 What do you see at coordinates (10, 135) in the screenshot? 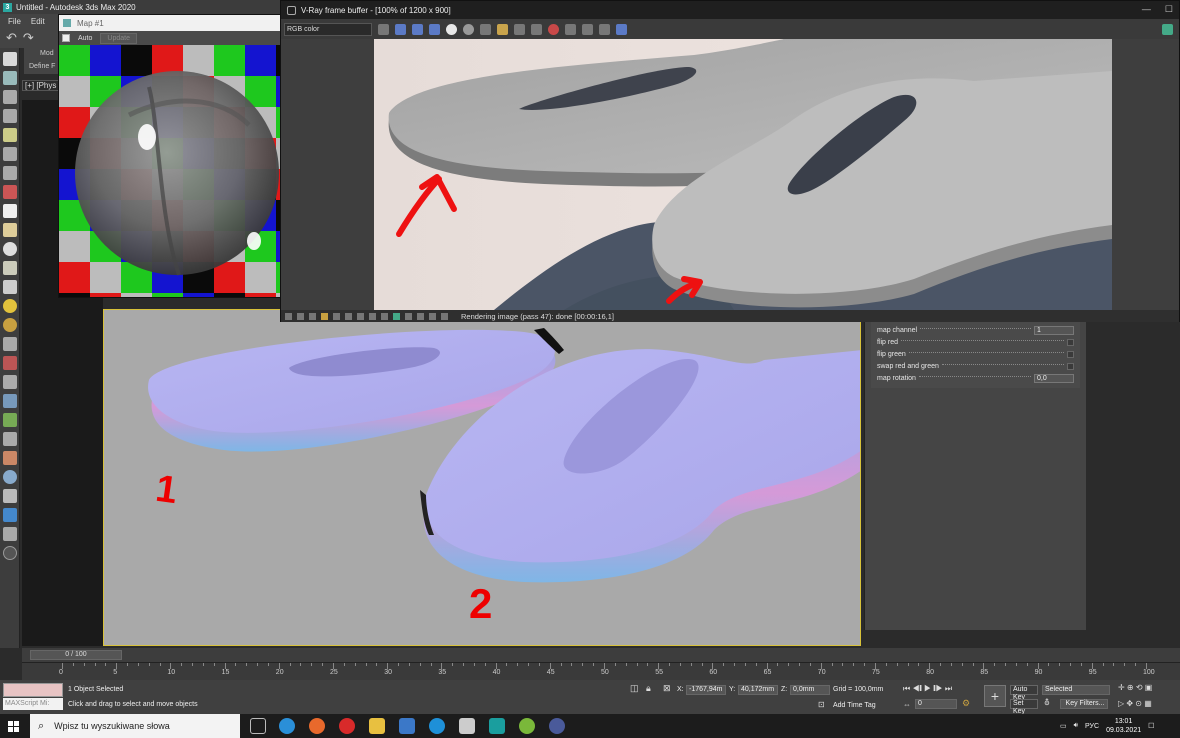
I see `light-icon` at bounding box center [10, 135].